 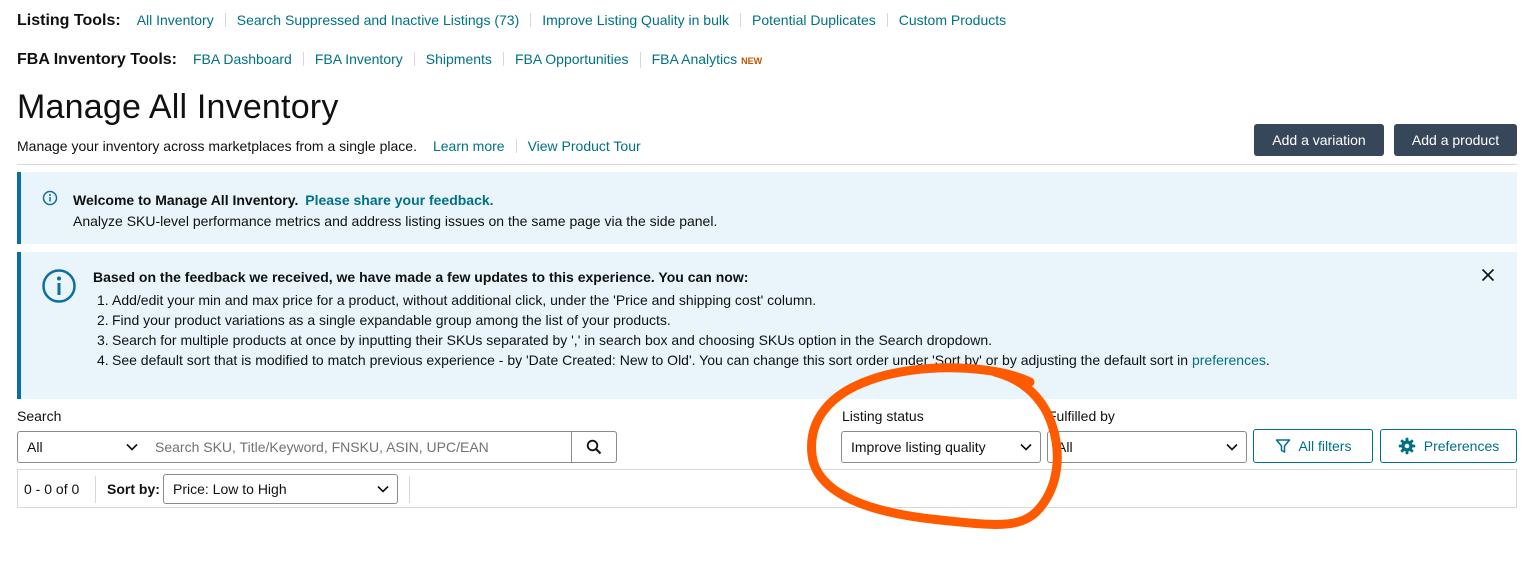 What do you see at coordinates (694, 59) in the screenshot?
I see `fba-analytics-label: FBA Analytics` at bounding box center [694, 59].